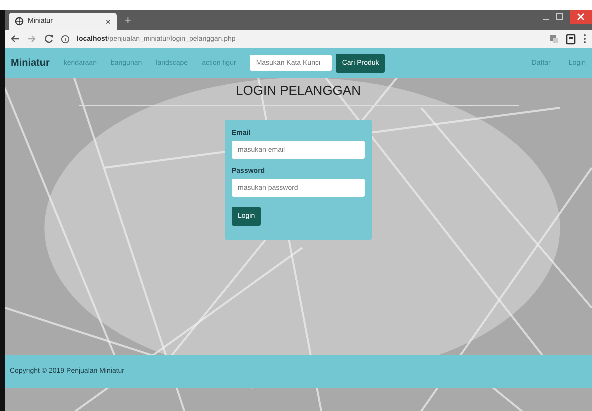 Image resolution: width=592 pixels, height=411 pixels. Describe the element at coordinates (19, 21) in the screenshot. I see `globe-icon` at that location.